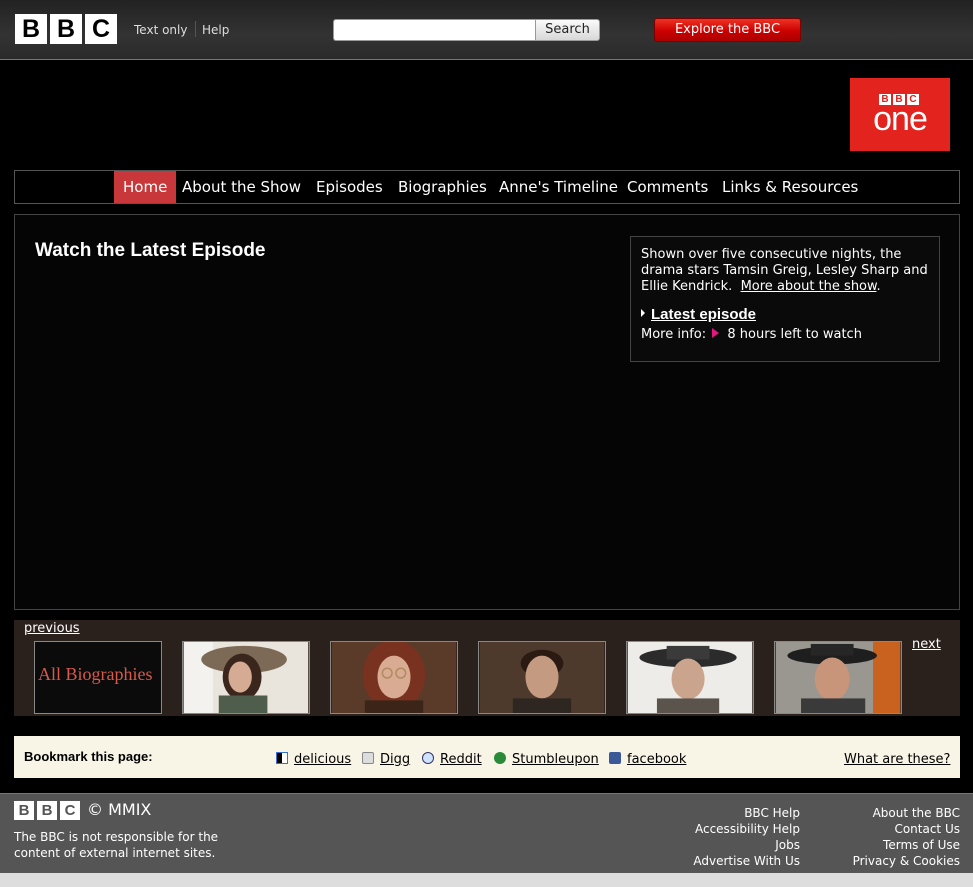 The image size is (973, 887). I want to click on more-info-row: More info: 8 hours left to watch, so click(785, 335).